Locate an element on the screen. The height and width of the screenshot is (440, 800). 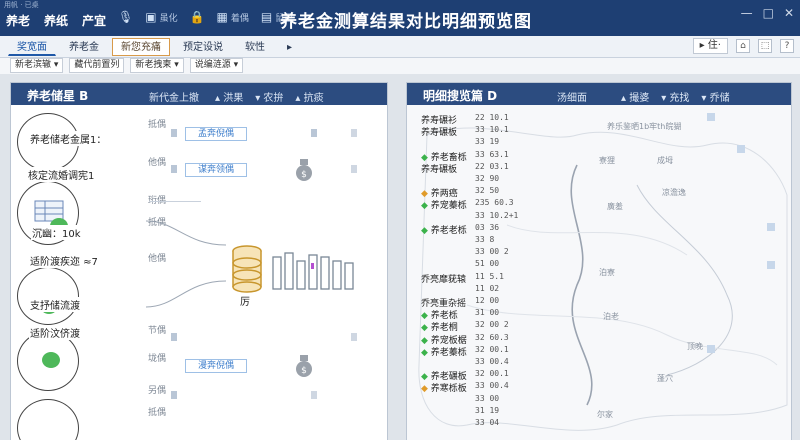
filter-prefix: 藏代前置列 is located at coordinates (97, 65).